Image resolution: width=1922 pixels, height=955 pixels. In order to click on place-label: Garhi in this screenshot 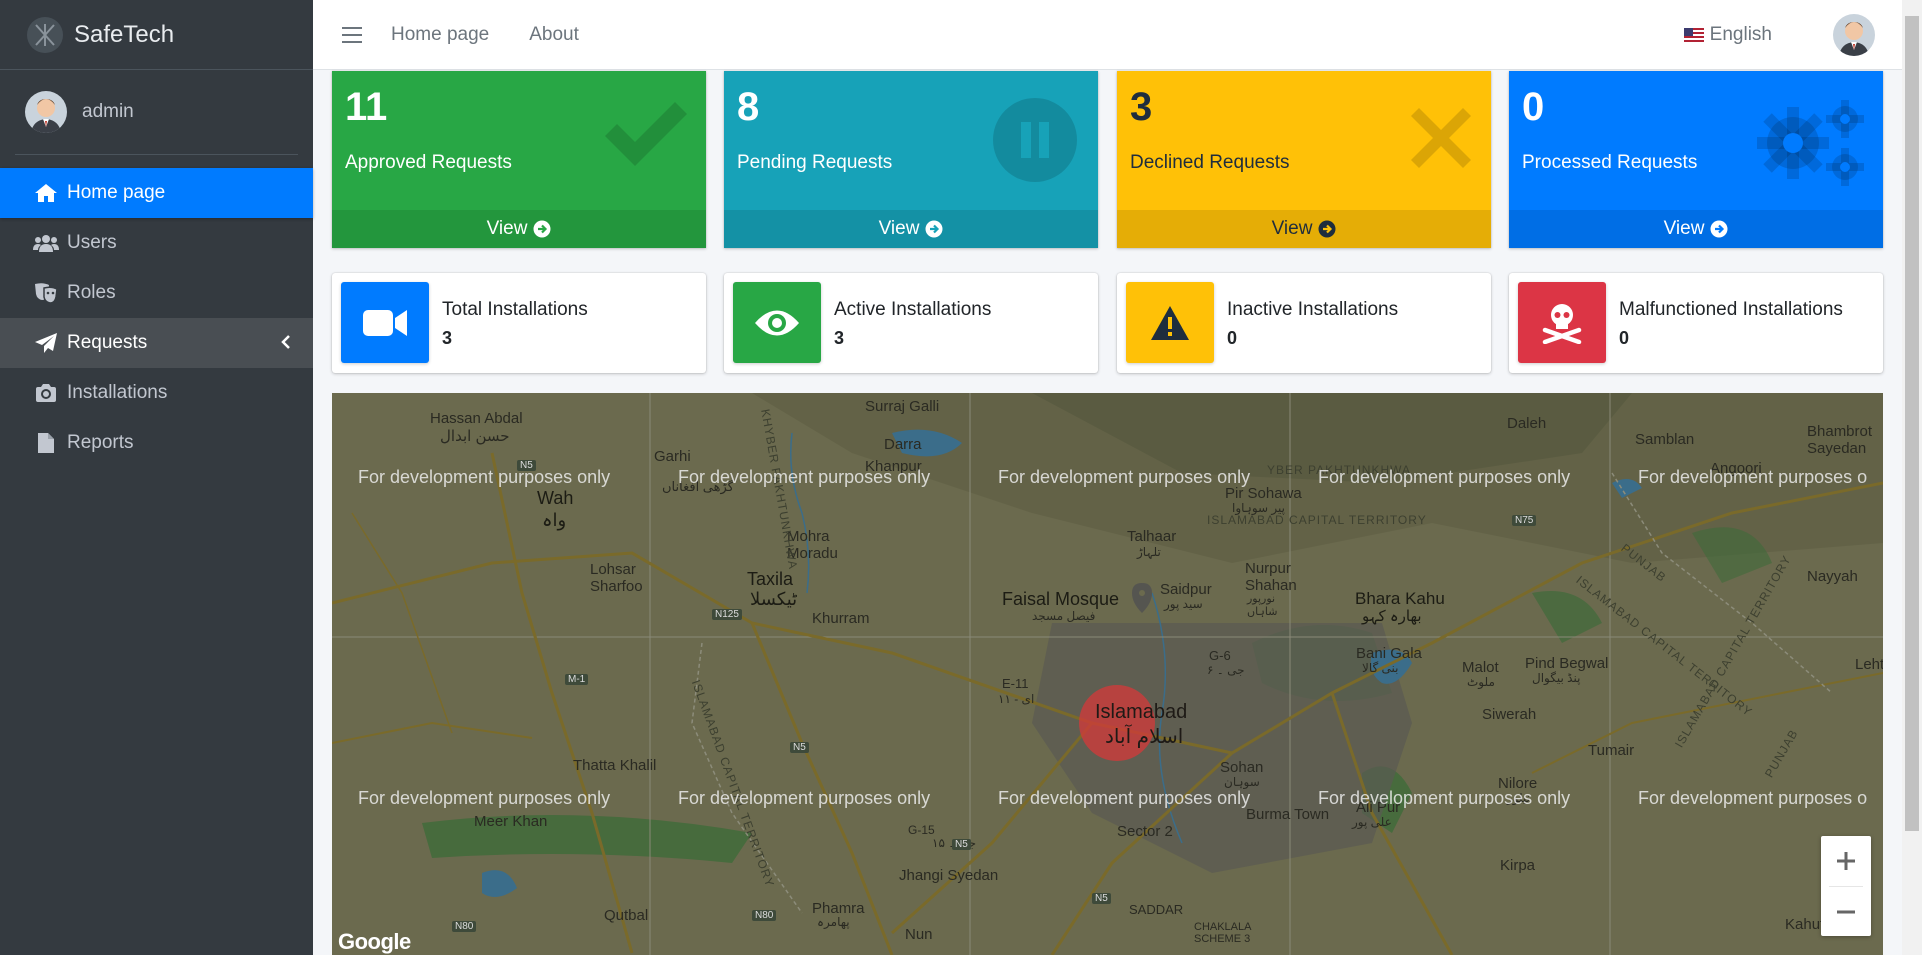, I will do `click(672, 456)`.